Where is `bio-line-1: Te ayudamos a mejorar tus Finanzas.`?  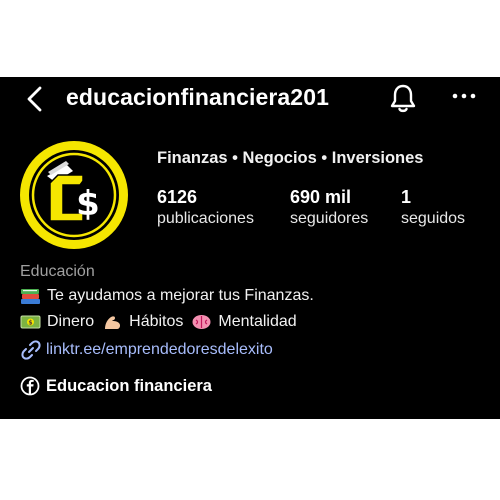 bio-line-1: Te ayudamos a mejorar tus Finanzas. is located at coordinates (167, 296).